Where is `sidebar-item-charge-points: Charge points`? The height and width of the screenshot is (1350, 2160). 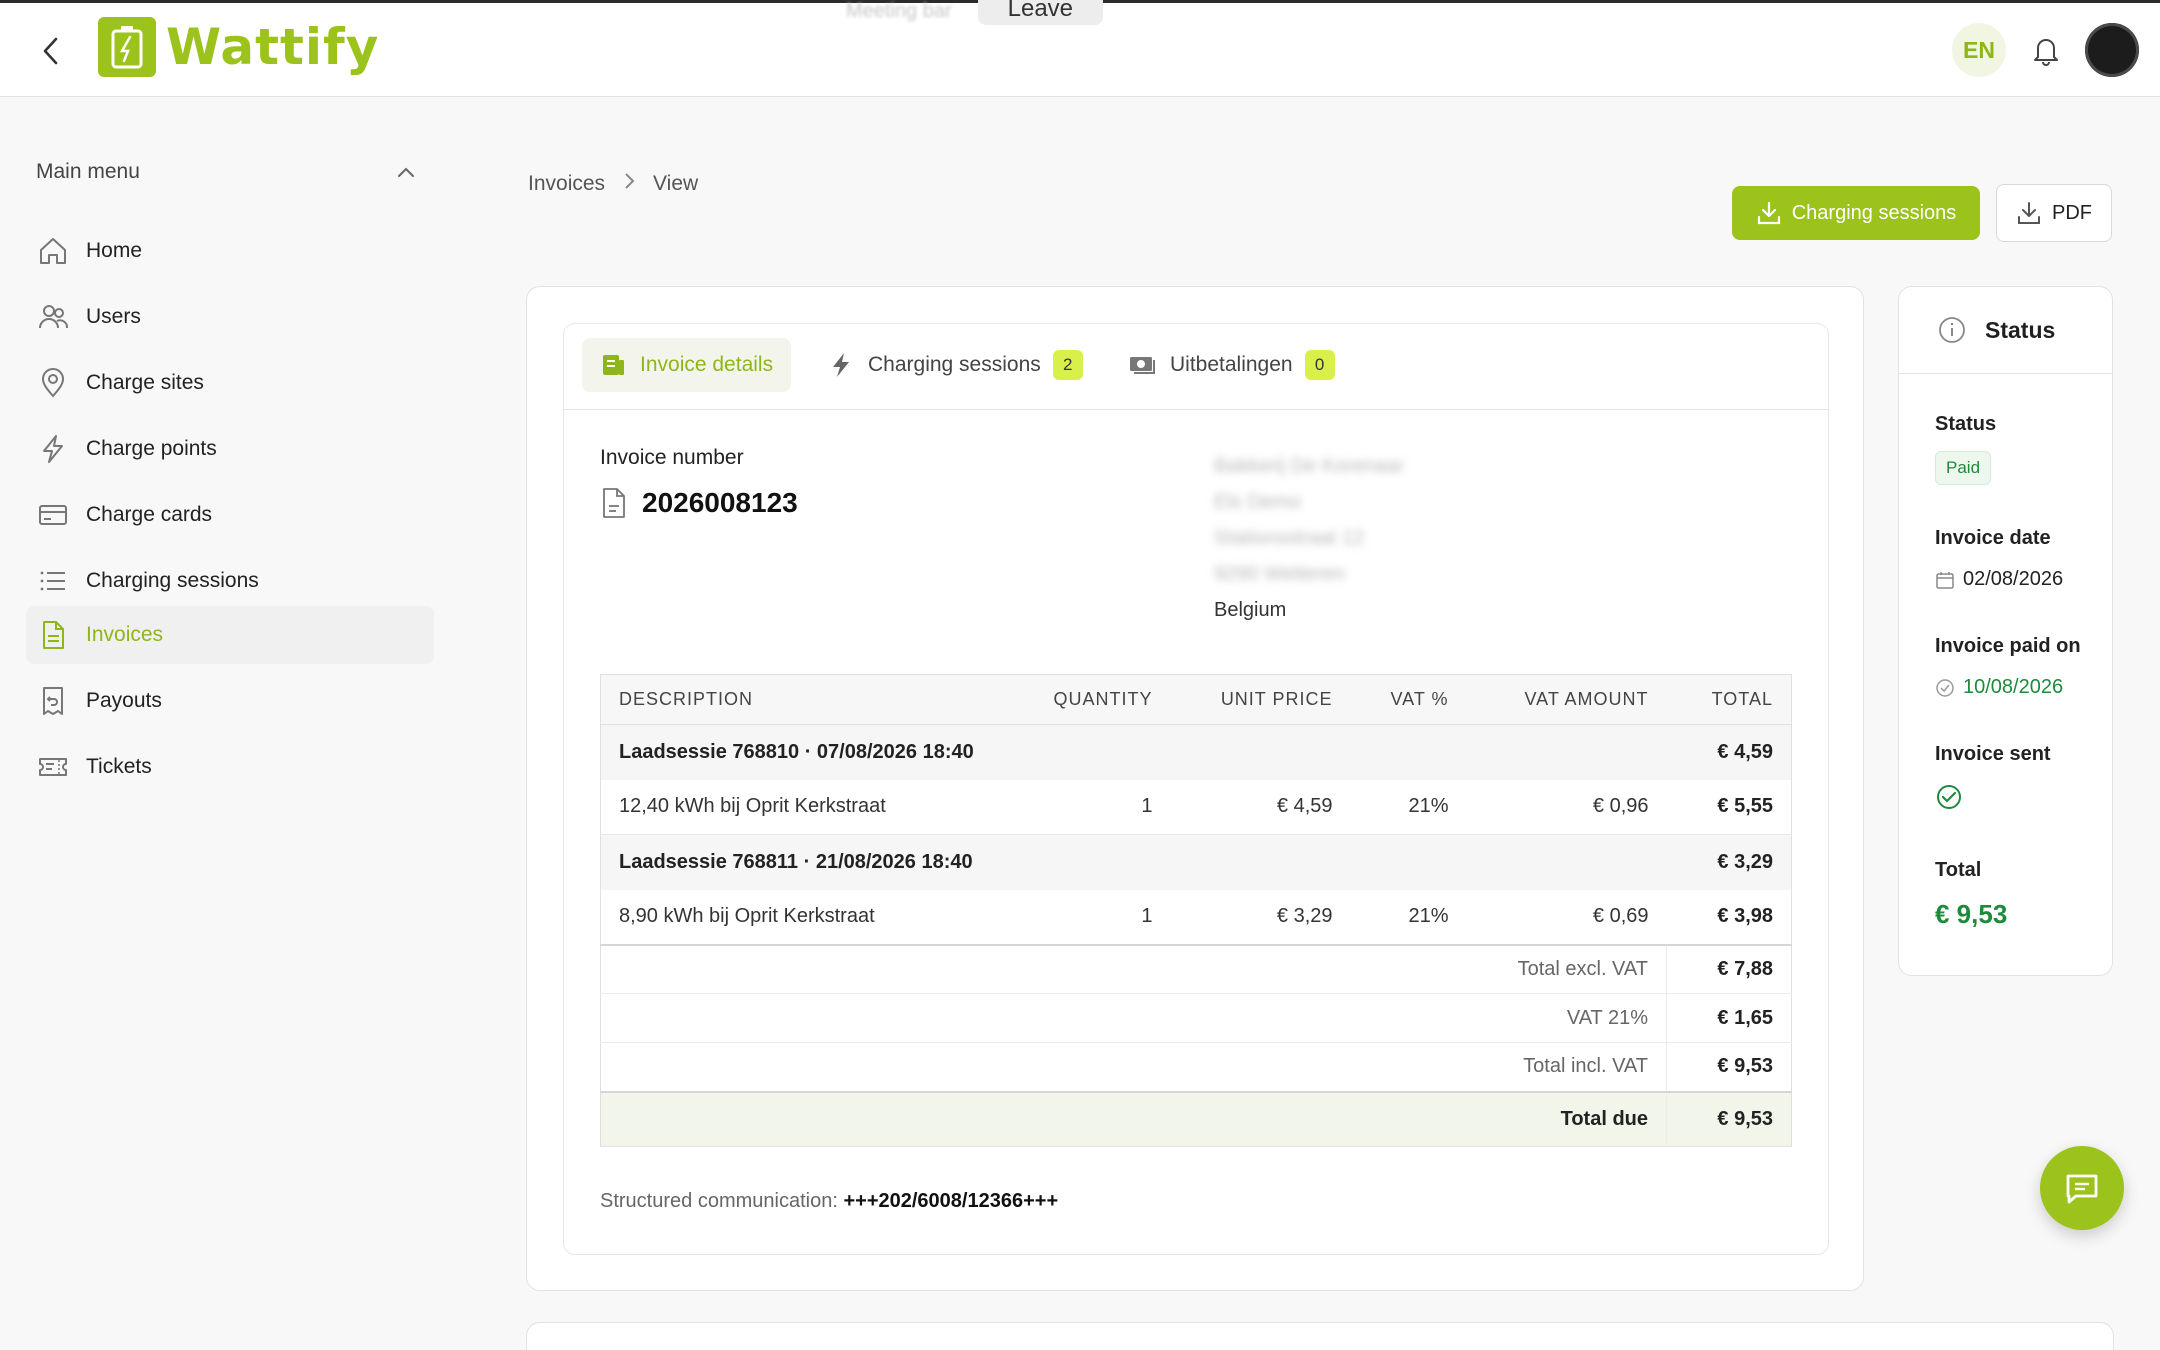 sidebar-item-charge-points: Charge points is located at coordinates (230, 449).